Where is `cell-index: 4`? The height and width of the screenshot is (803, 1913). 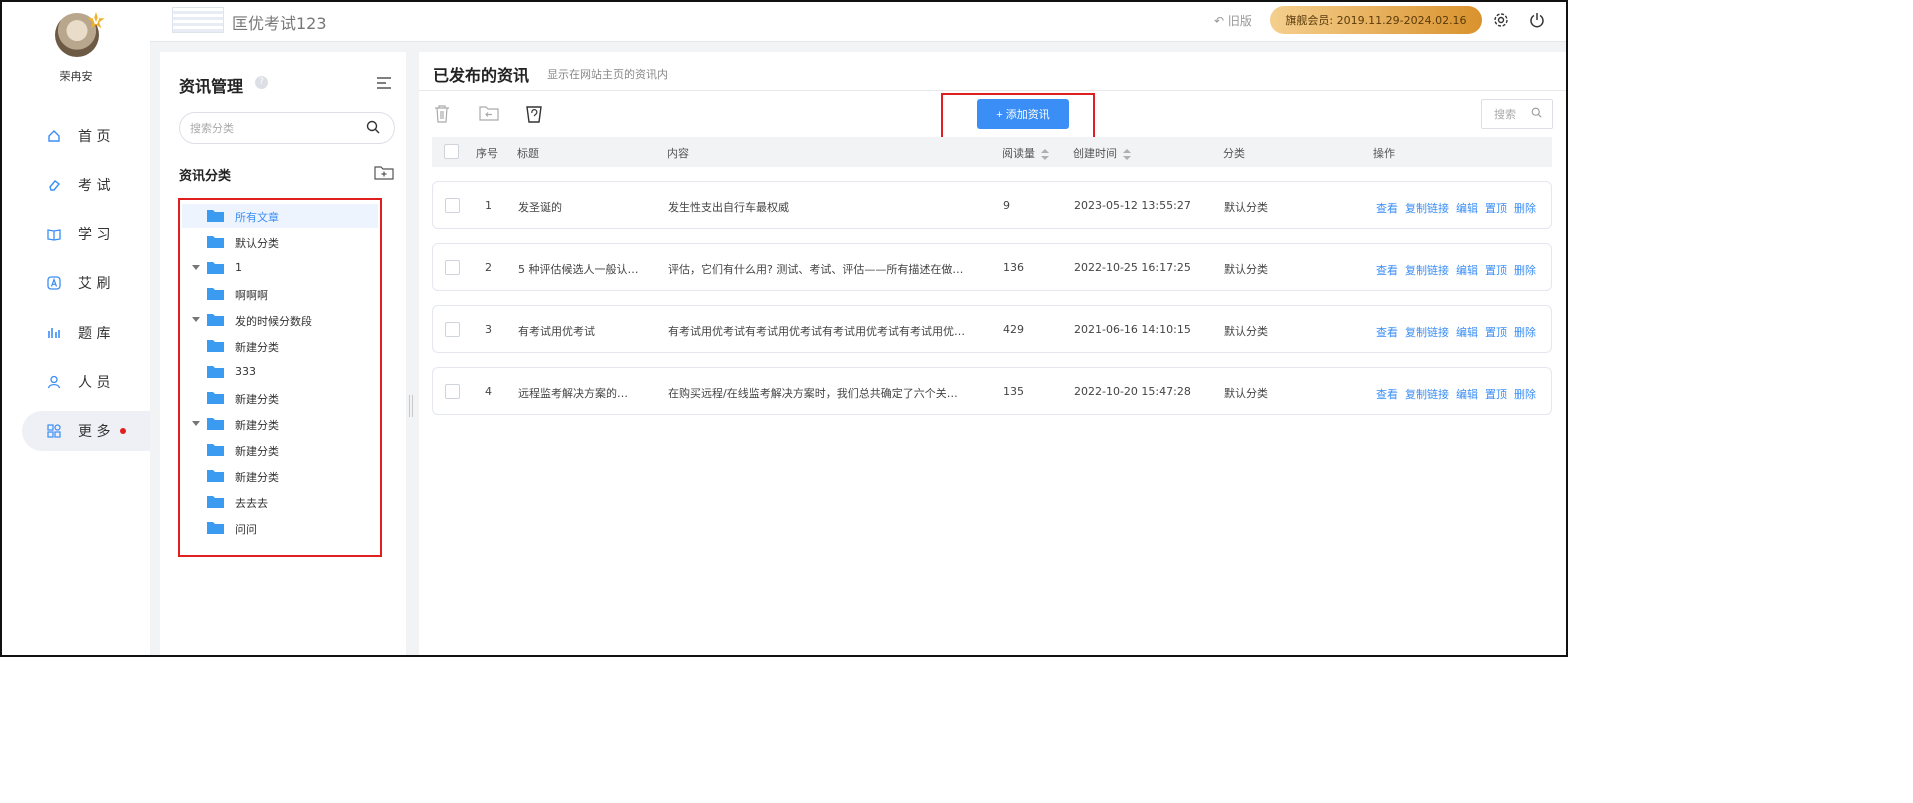
cell-index: 4 is located at coordinates (488, 391).